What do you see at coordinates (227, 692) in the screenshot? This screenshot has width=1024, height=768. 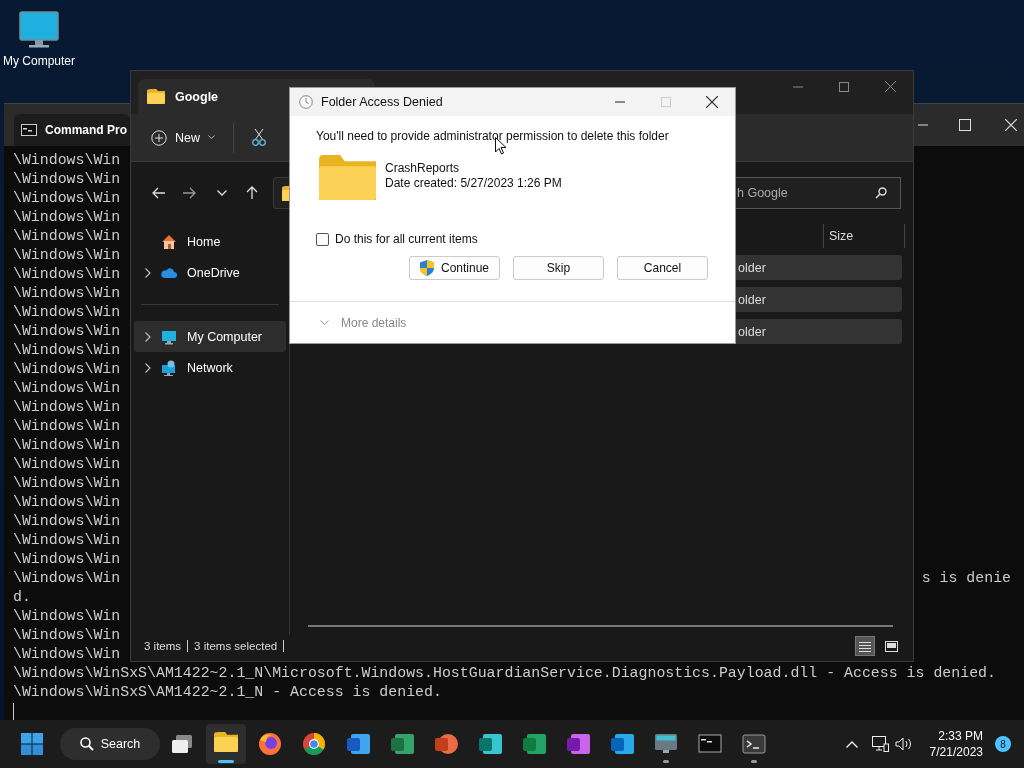 I see `console-output-line: \Windows\WinSxS\AM1422~2.1_N - Access is denied.` at bounding box center [227, 692].